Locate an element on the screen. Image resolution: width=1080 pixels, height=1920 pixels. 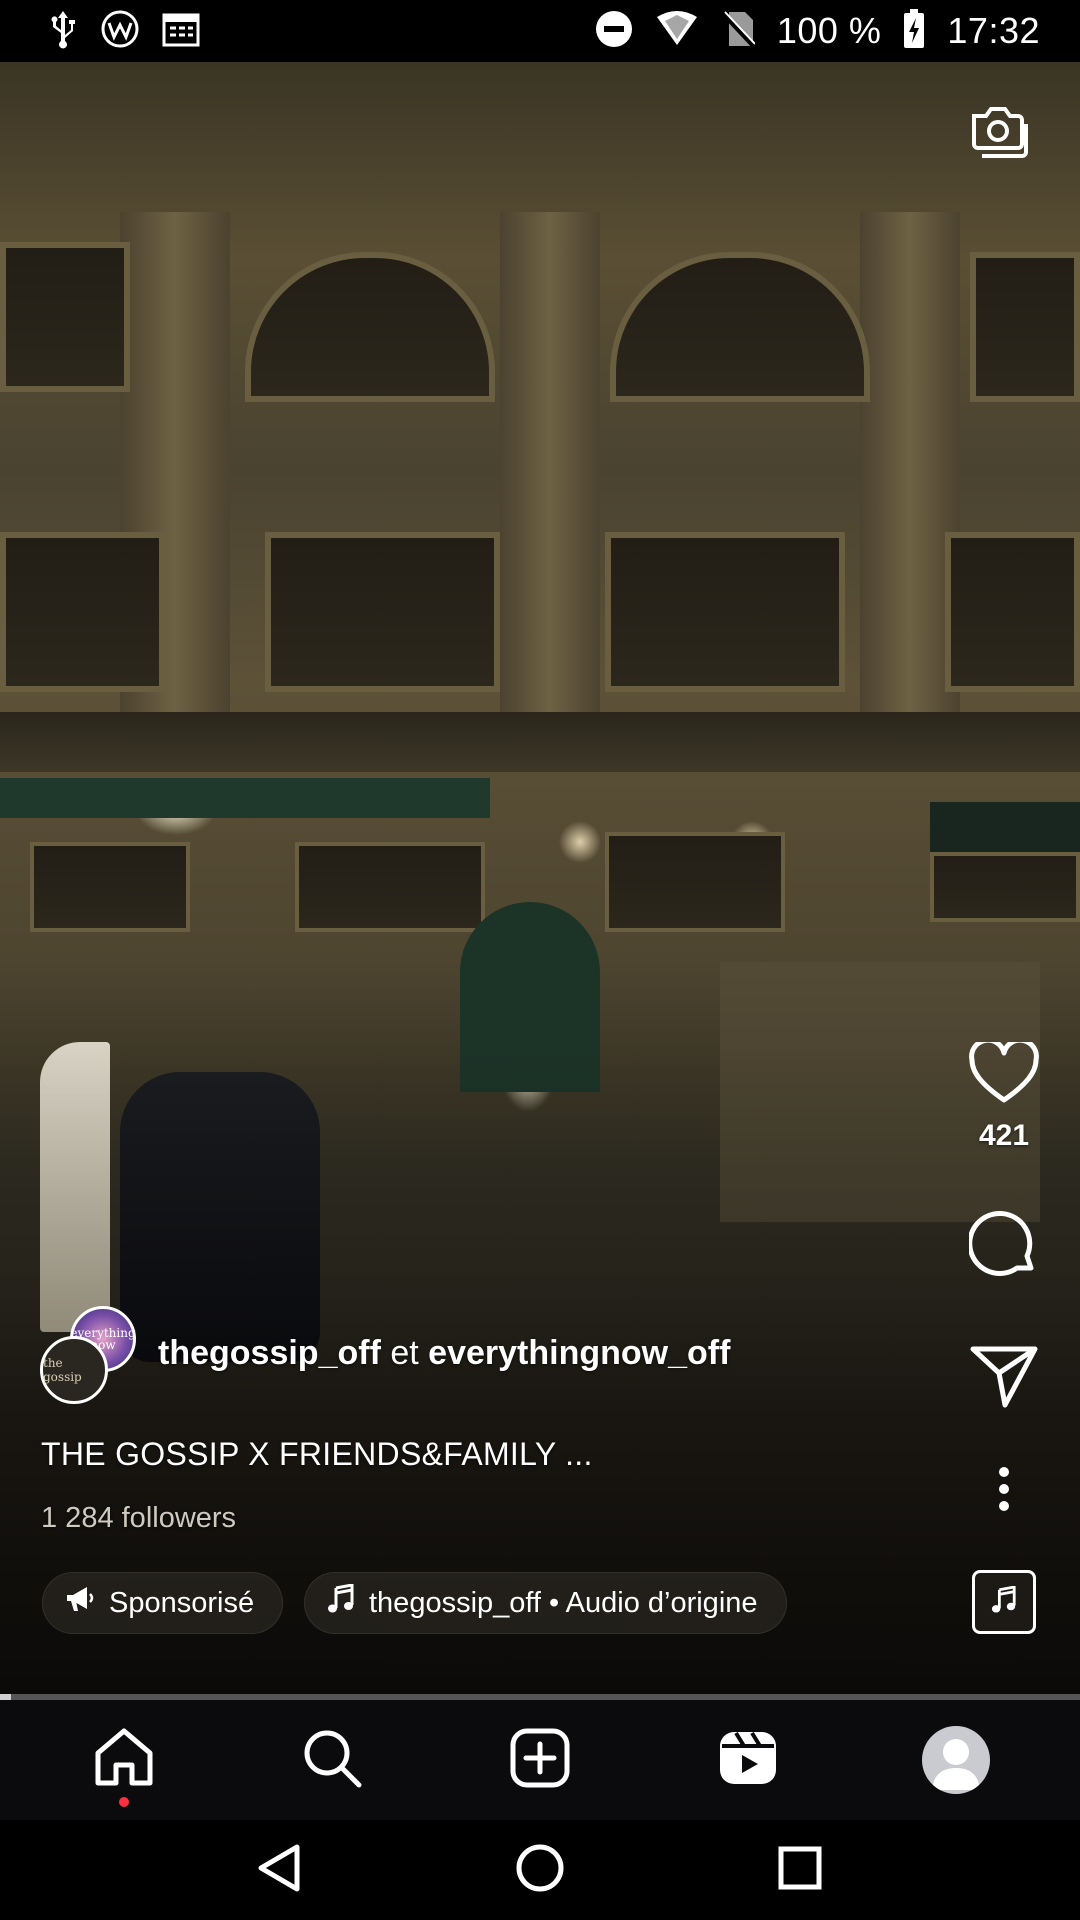
usb-icon is located at coordinates (63, 31).